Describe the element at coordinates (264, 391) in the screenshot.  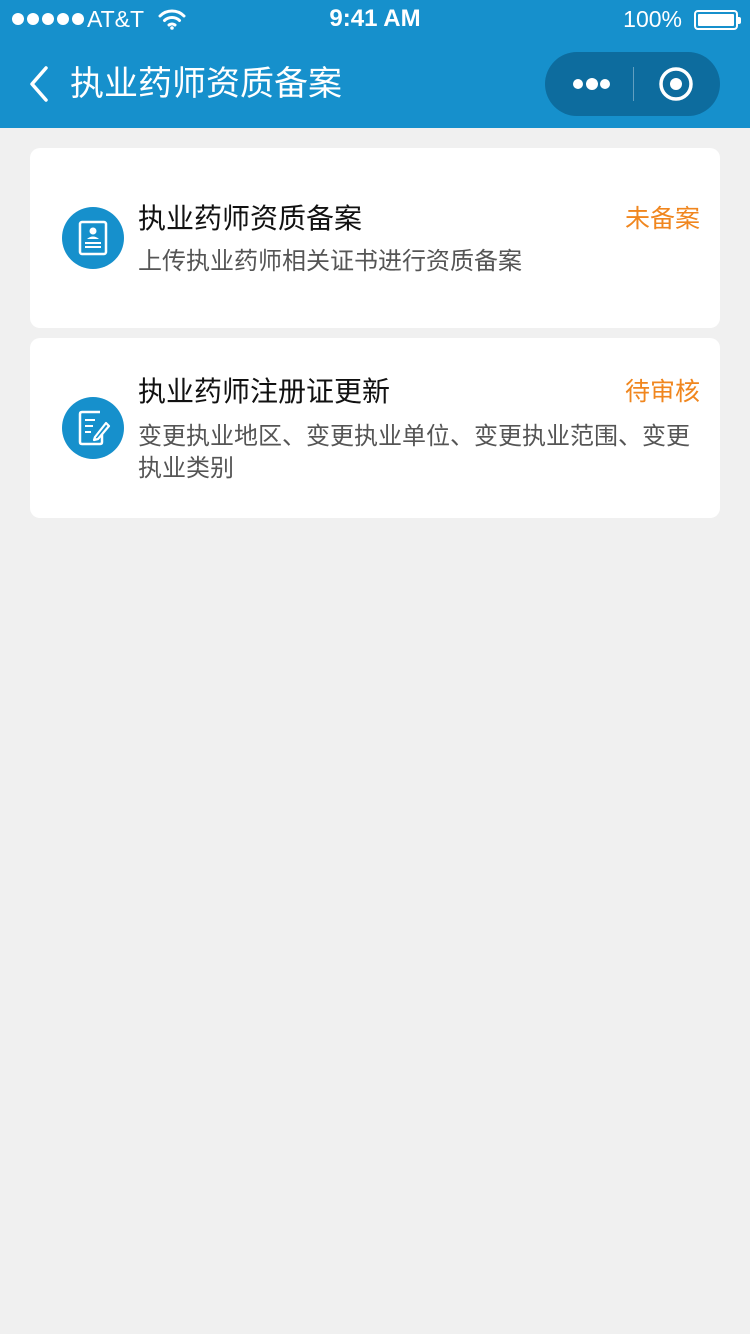
I see `card-title: 执业药师注册证更新` at that location.